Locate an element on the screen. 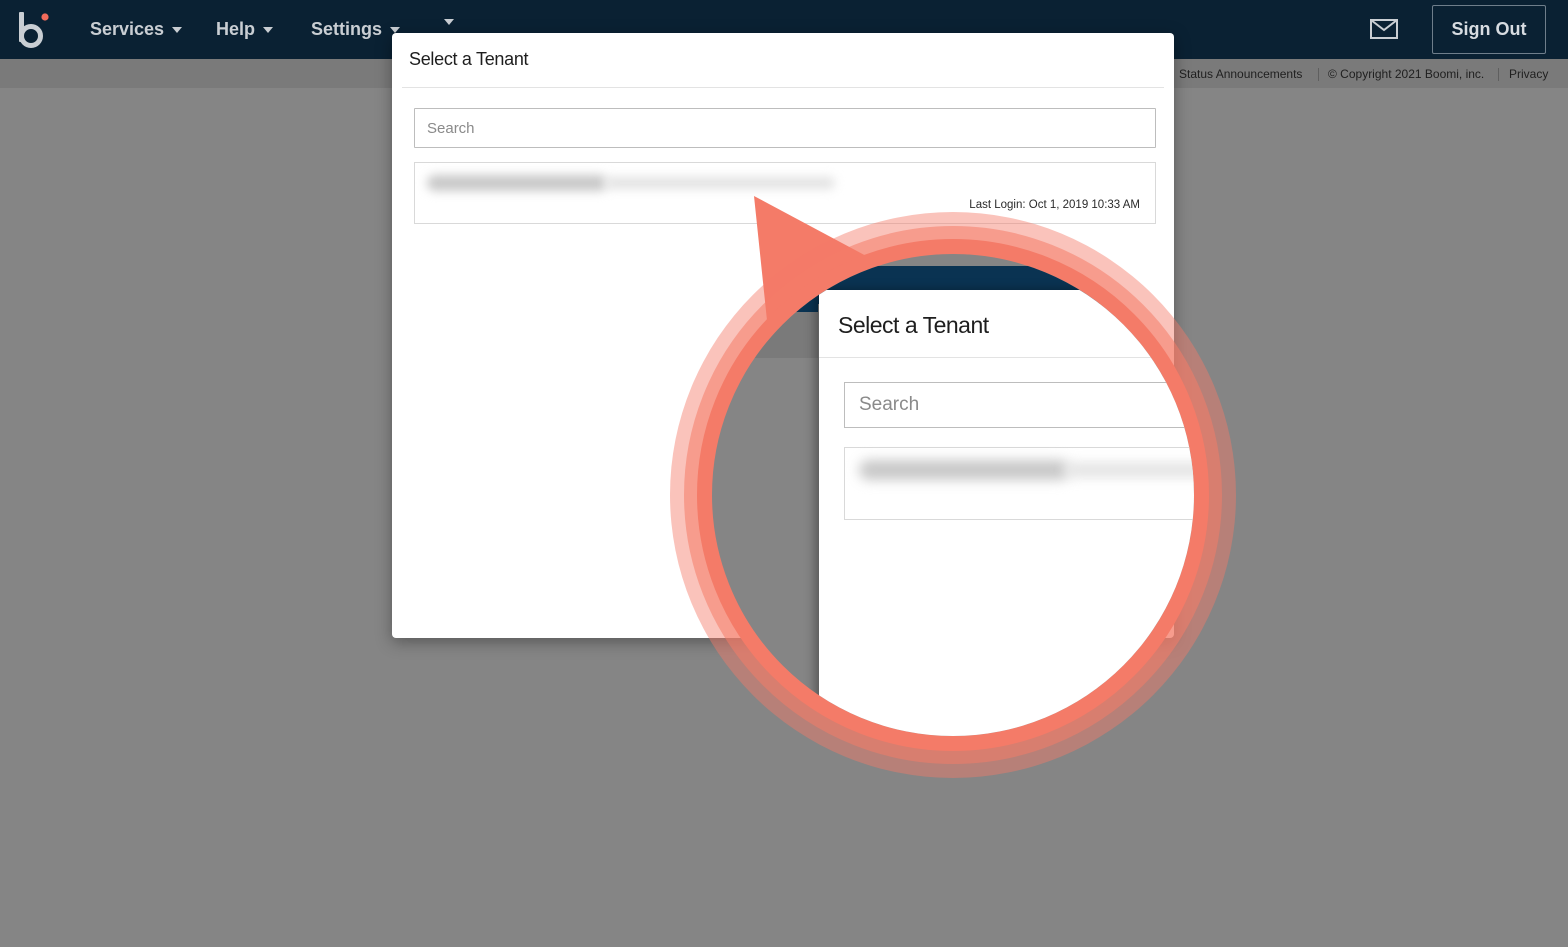 This screenshot has height=947, width=1568. tenant-list-item: Last Login: Oct 1, 2019 10:33 AM is located at coordinates (785, 193).